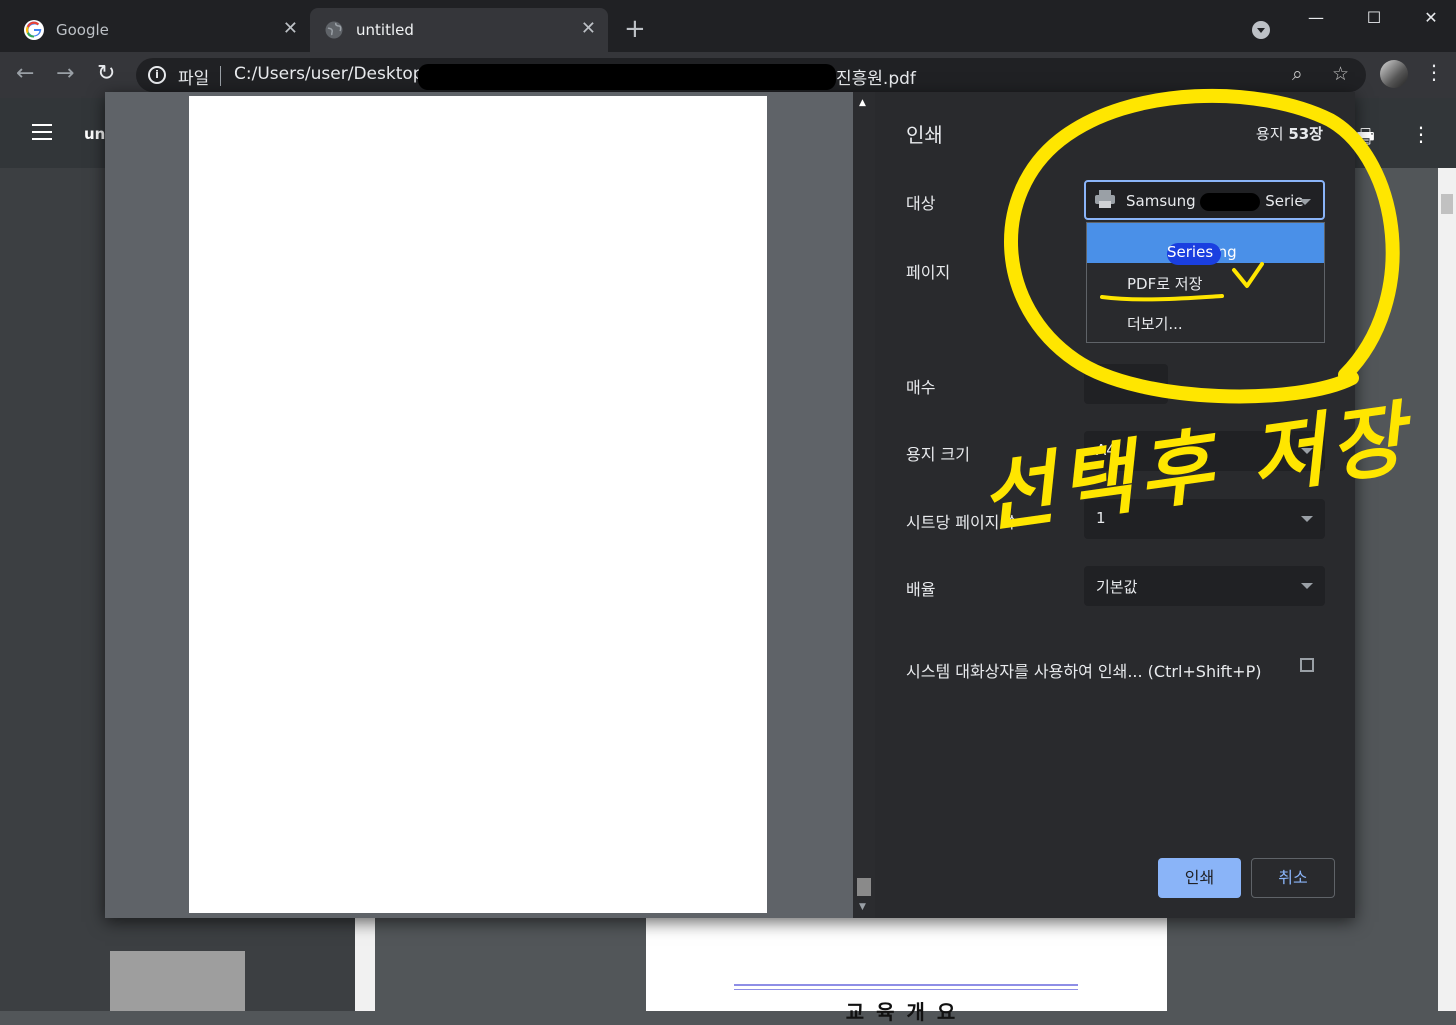  I want to click on pages-label: 페이지, so click(928, 272).